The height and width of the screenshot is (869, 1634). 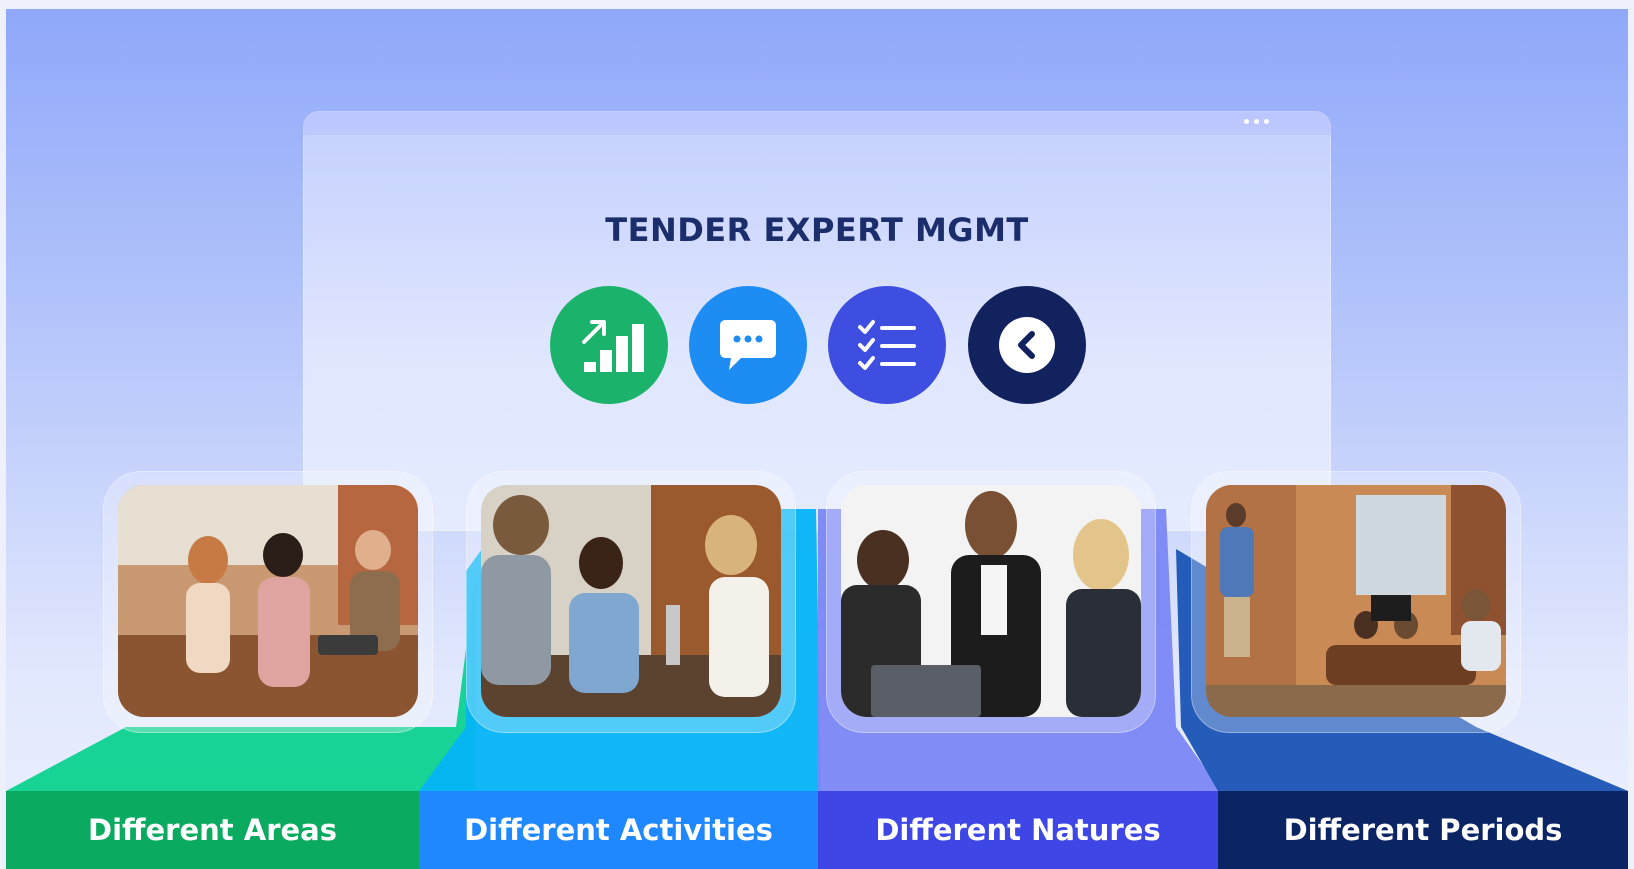 I want to click on photo-tile-activities, so click(x=631, y=602).